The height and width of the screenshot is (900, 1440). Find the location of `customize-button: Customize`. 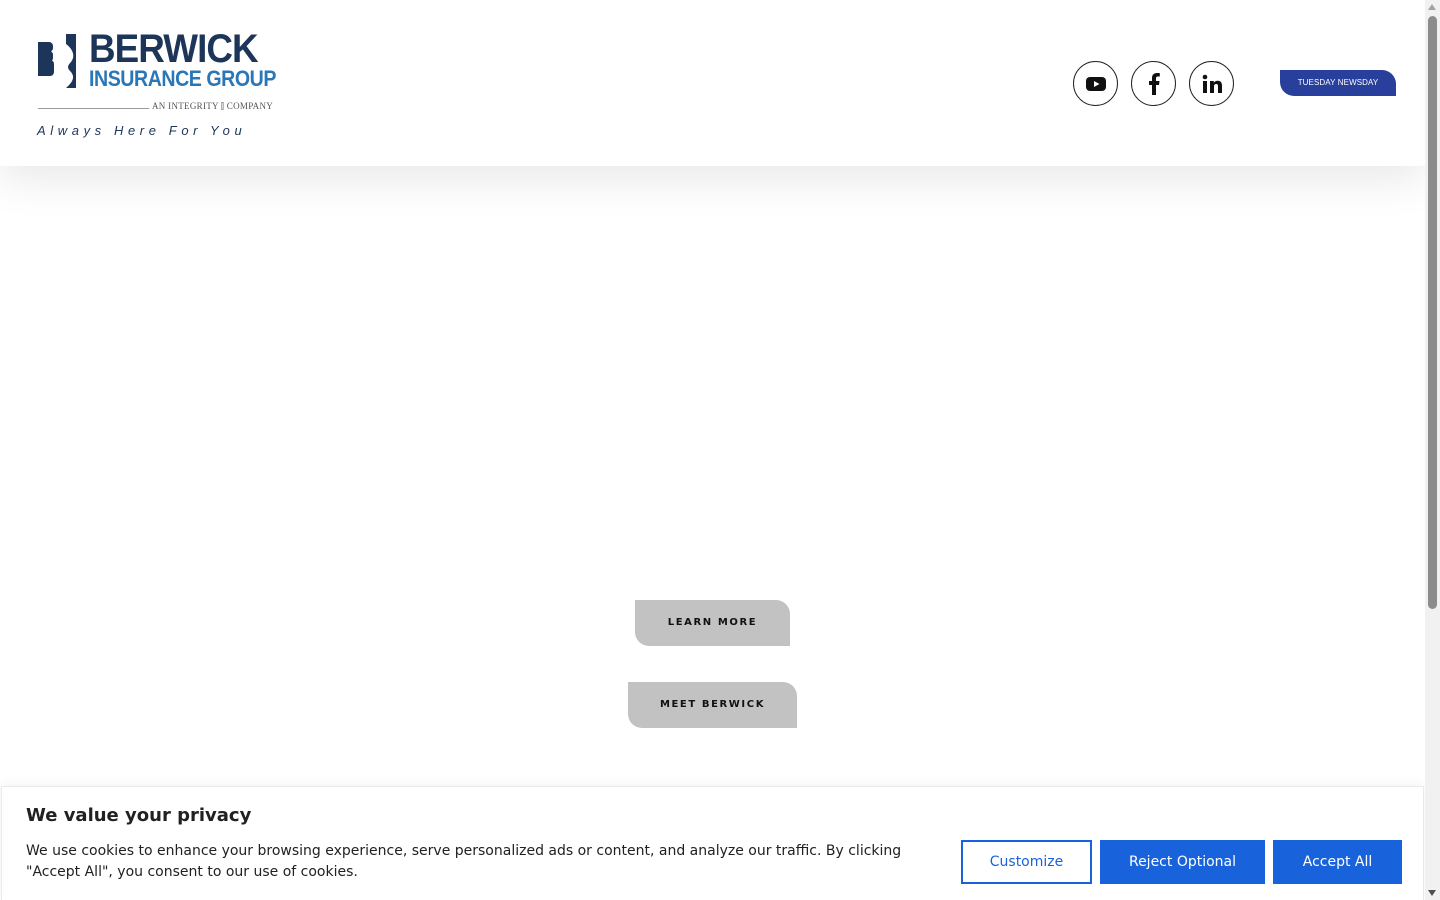

customize-button: Customize is located at coordinates (1026, 862).